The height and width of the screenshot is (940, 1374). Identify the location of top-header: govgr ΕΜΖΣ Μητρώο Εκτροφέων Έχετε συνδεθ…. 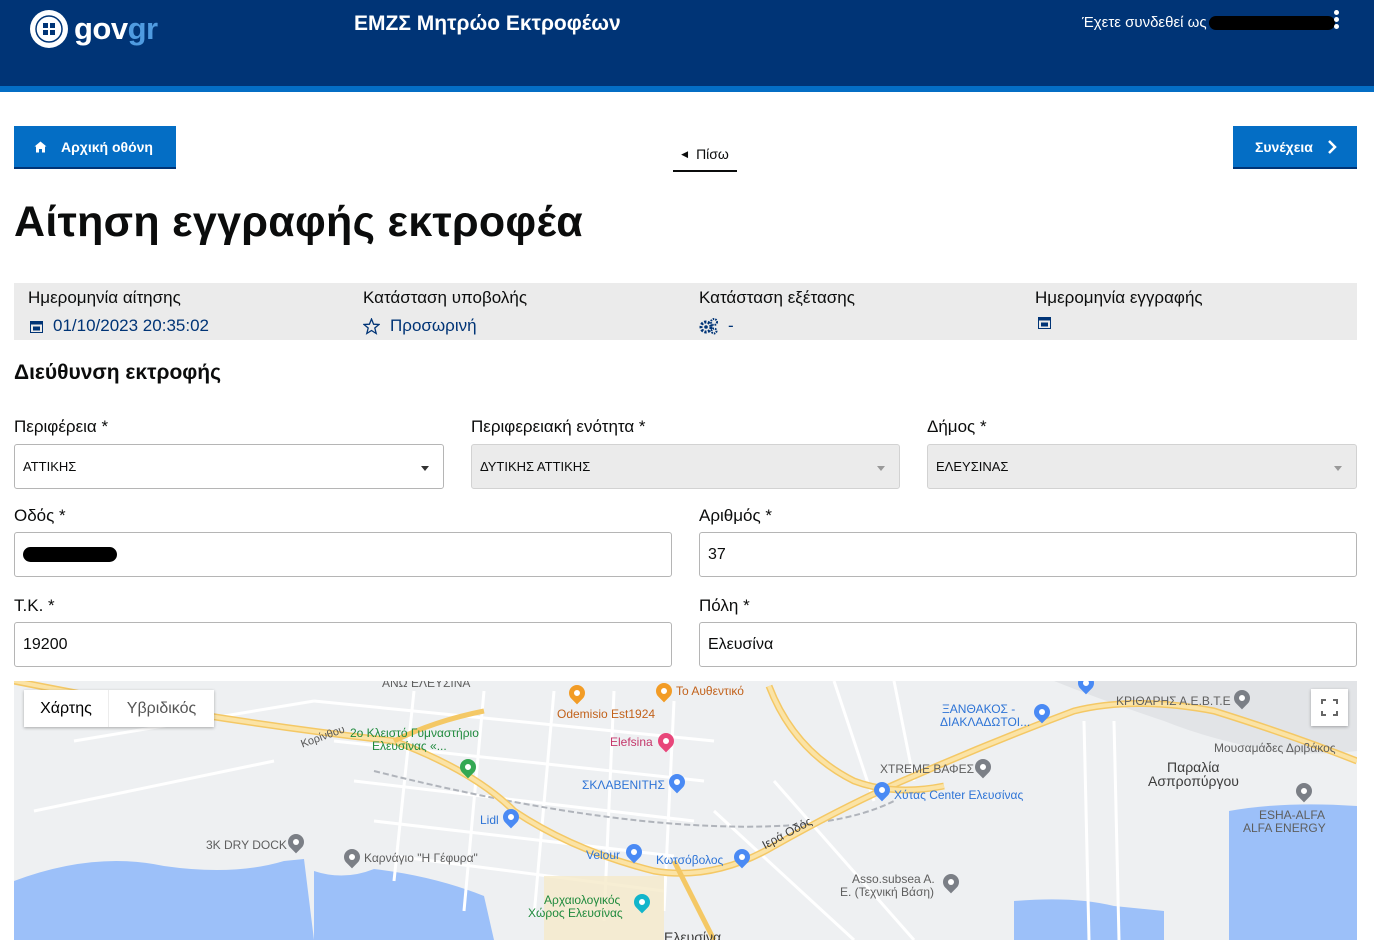
(687, 43).